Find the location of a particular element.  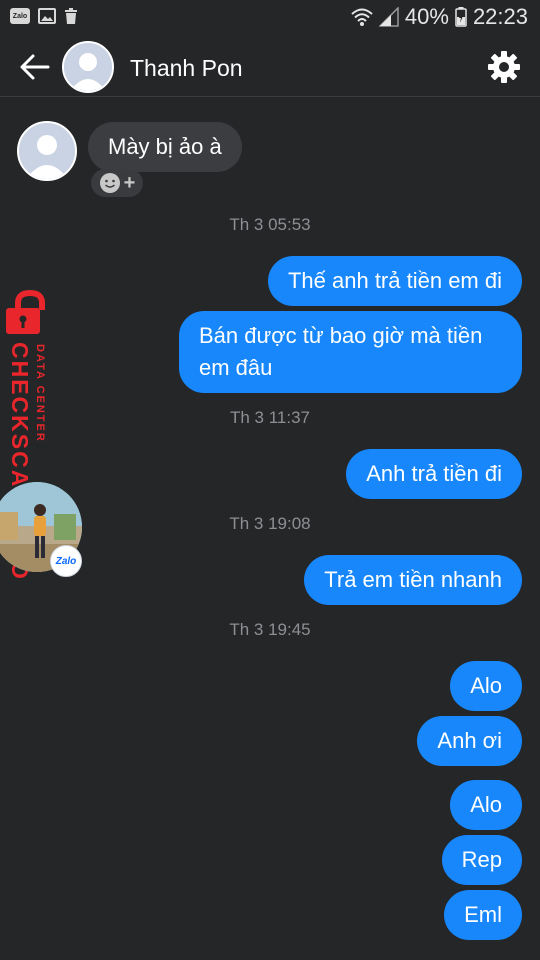

timestamp: Th 3 11:37 is located at coordinates (270, 417).